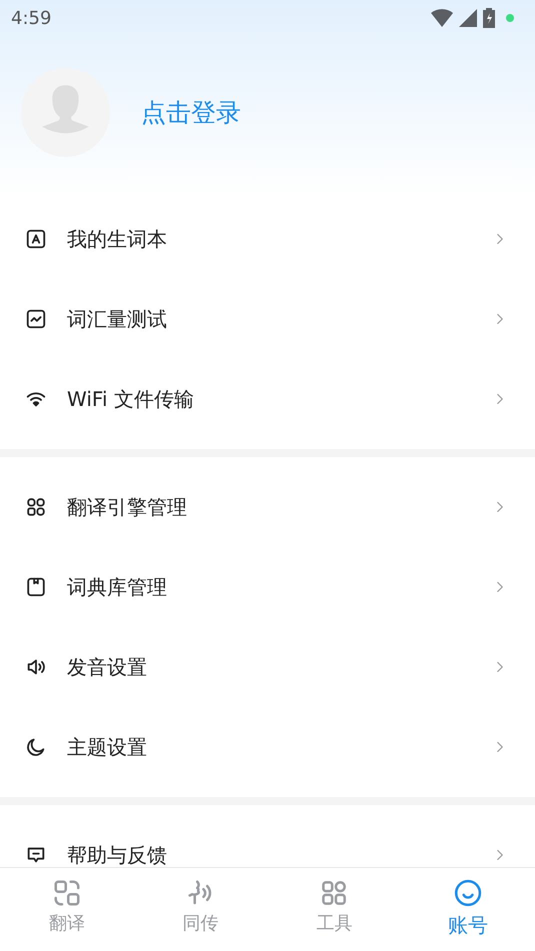 The image size is (535, 951). What do you see at coordinates (468, 893) in the screenshot?
I see `smiley-icon` at bounding box center [468, 893].